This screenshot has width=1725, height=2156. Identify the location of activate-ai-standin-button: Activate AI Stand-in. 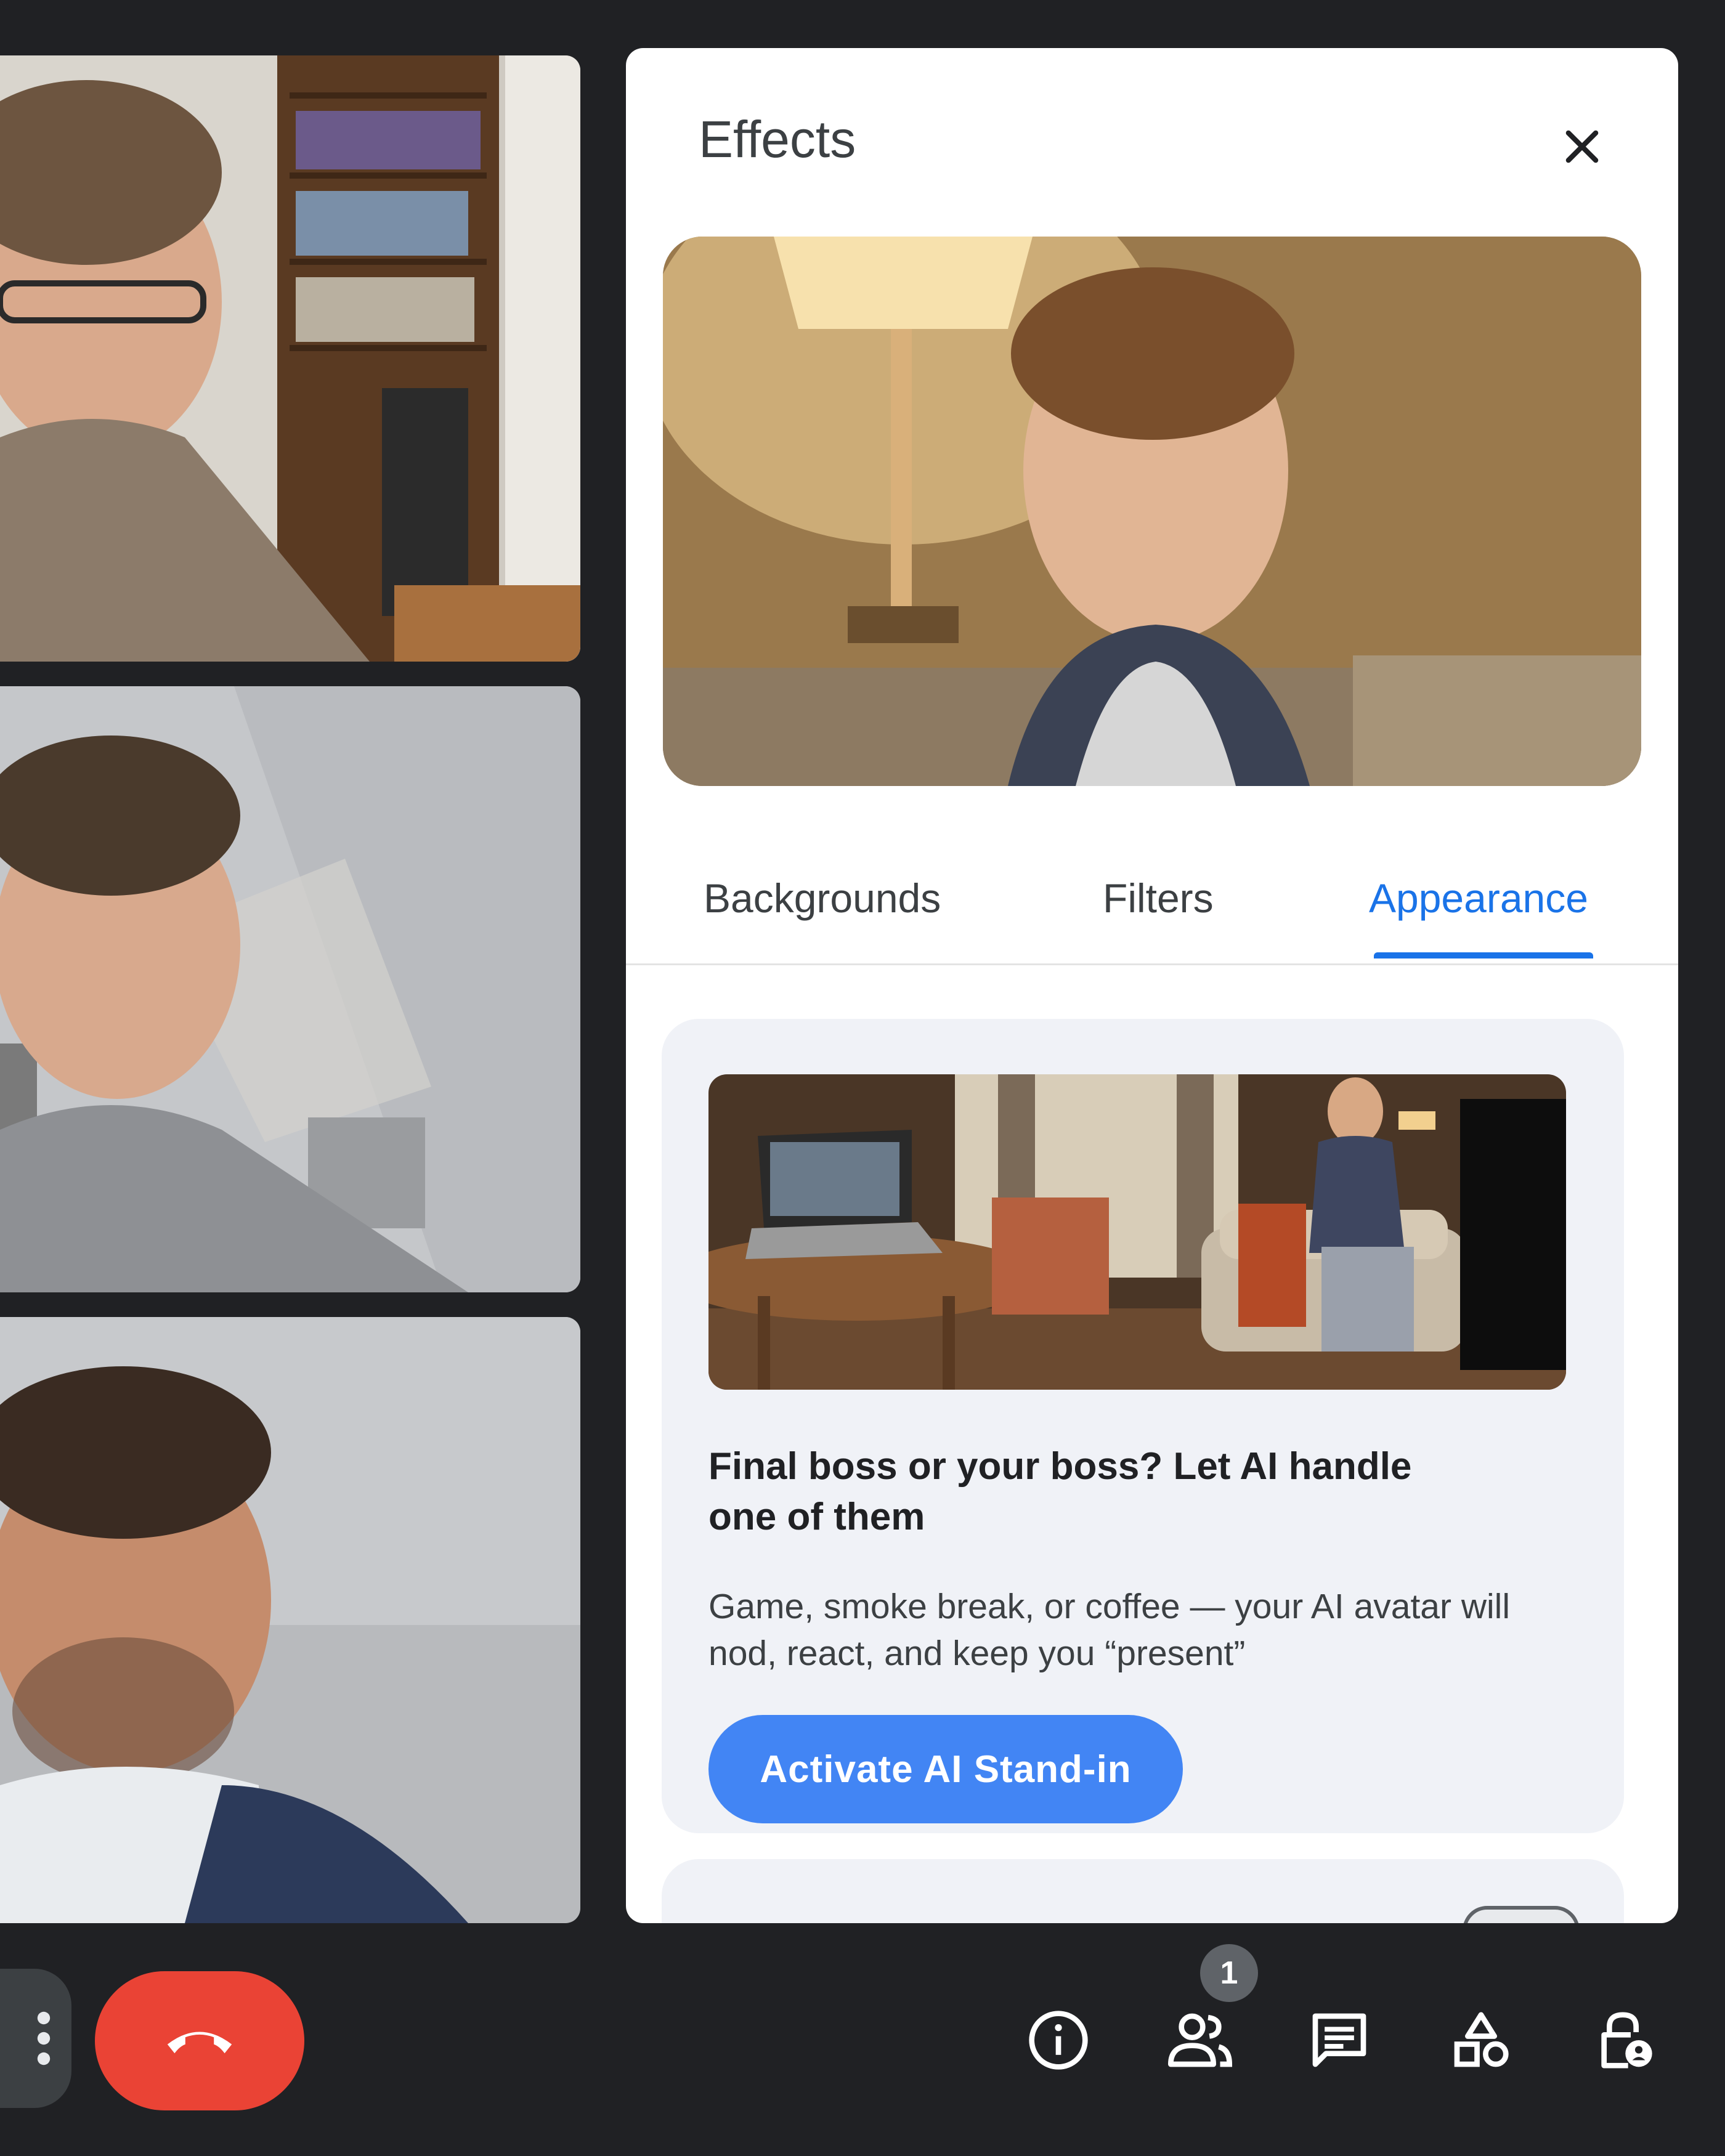
(946, 1769).